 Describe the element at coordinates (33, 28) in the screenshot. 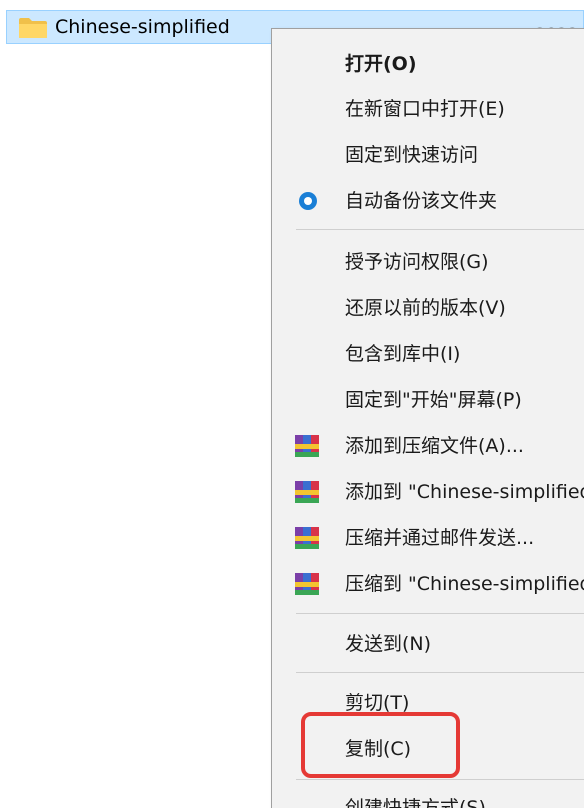

I see `folder-icon` at that location.